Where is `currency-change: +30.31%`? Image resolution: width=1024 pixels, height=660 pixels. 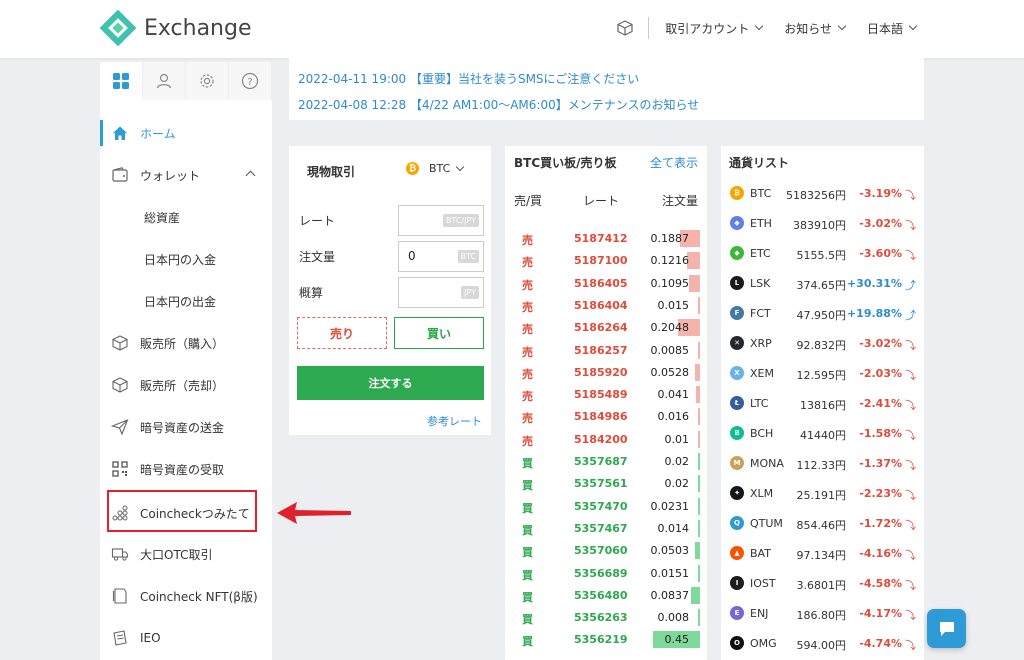
currency-change: +30.31% is located at coordinates (874, 283).